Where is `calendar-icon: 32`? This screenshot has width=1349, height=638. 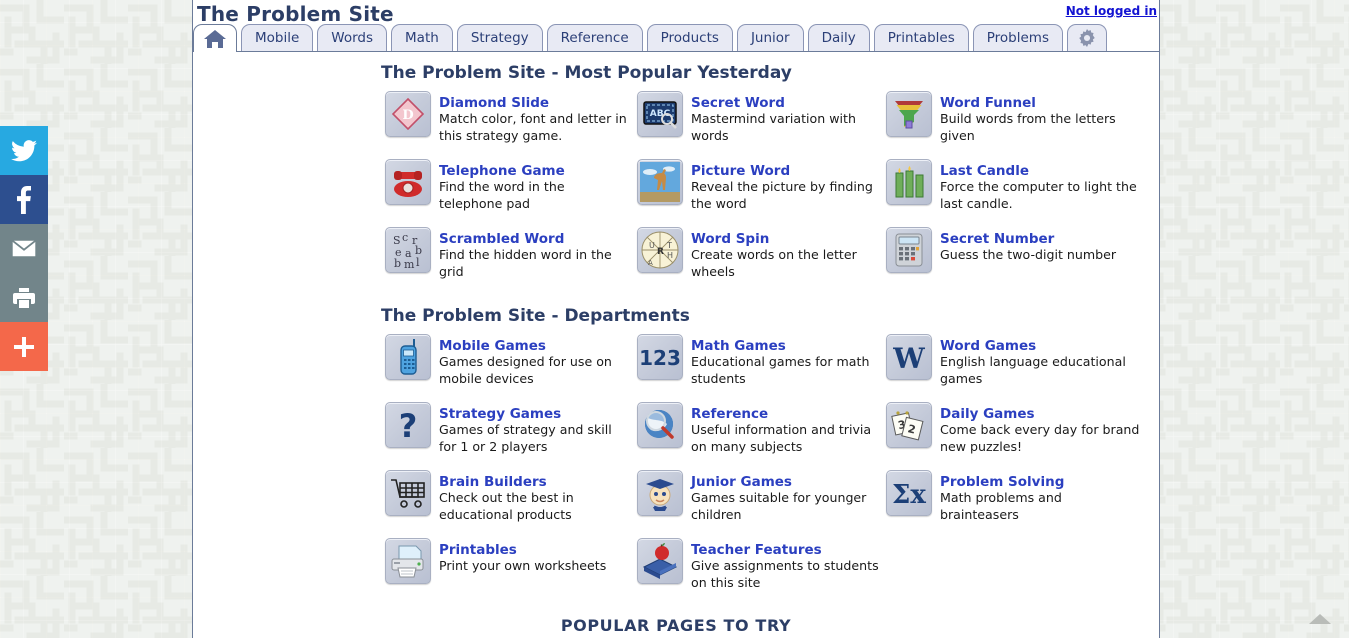 calendar-icon: 32 is located at coordinates (909, 425).